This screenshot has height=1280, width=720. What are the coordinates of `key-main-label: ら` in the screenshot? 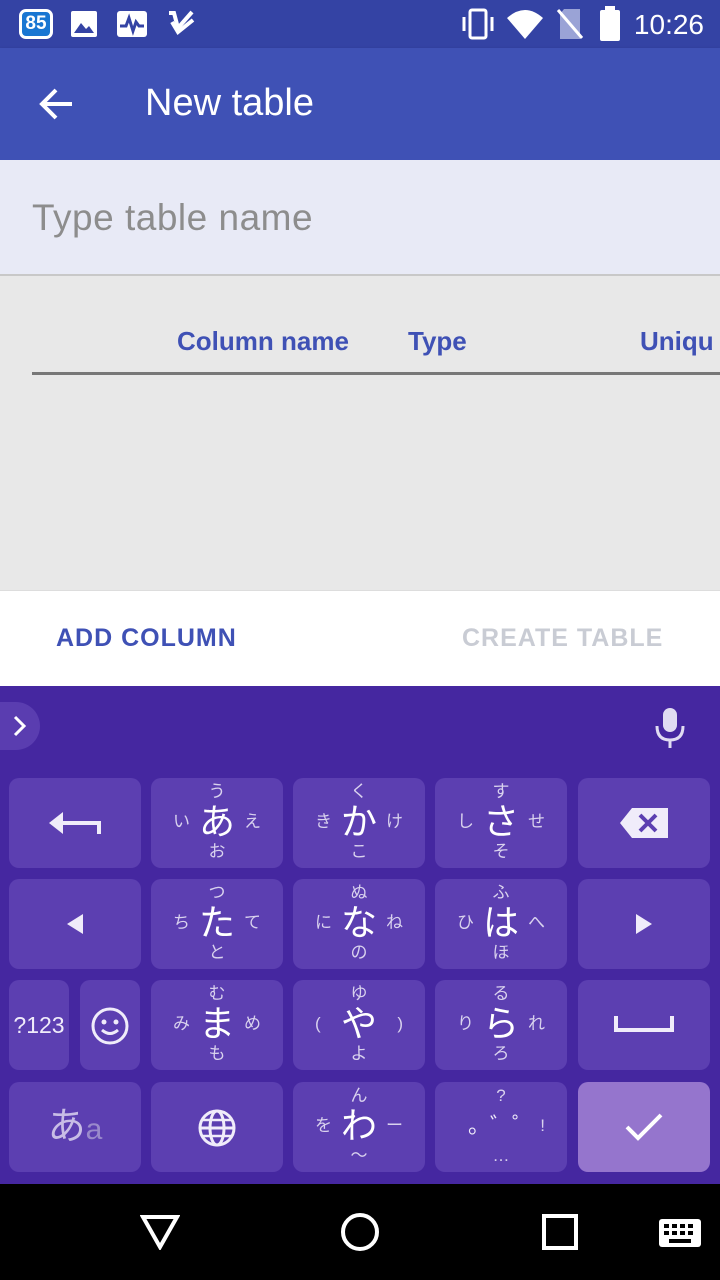 It's located at (500, 1023).